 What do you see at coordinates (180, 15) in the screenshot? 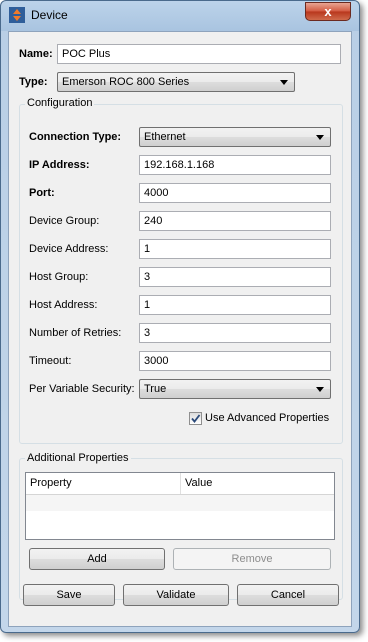
I see `title-bar: Device x` at bounding box center [180, 15].